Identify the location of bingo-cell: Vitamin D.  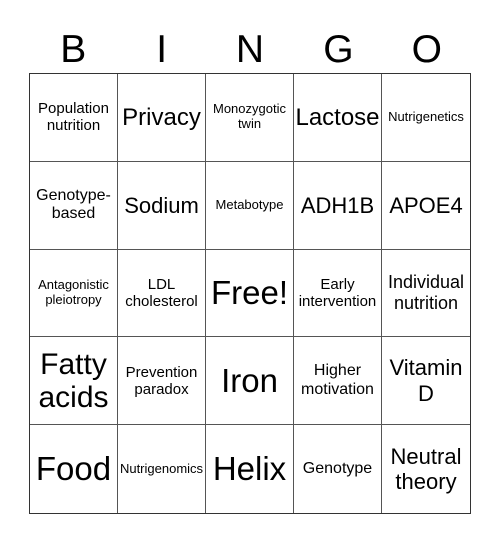
(426, 381).